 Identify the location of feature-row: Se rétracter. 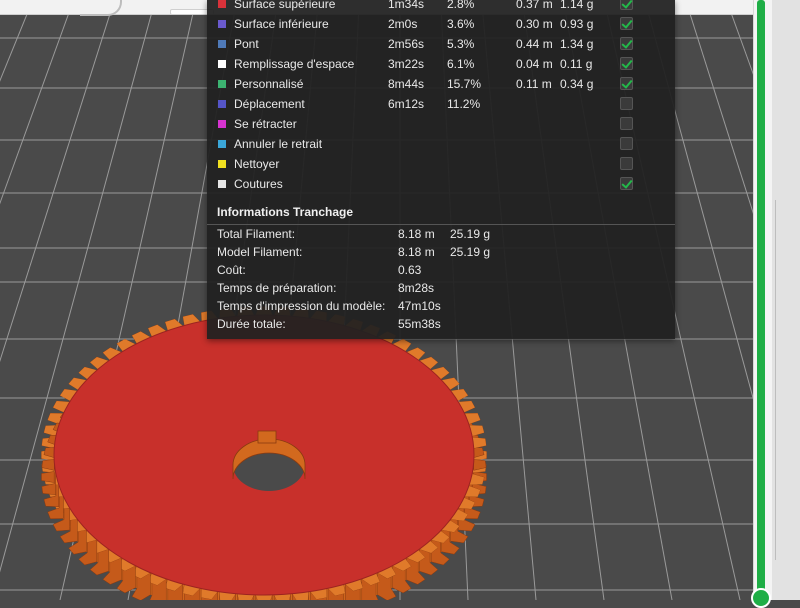
(441, 124).